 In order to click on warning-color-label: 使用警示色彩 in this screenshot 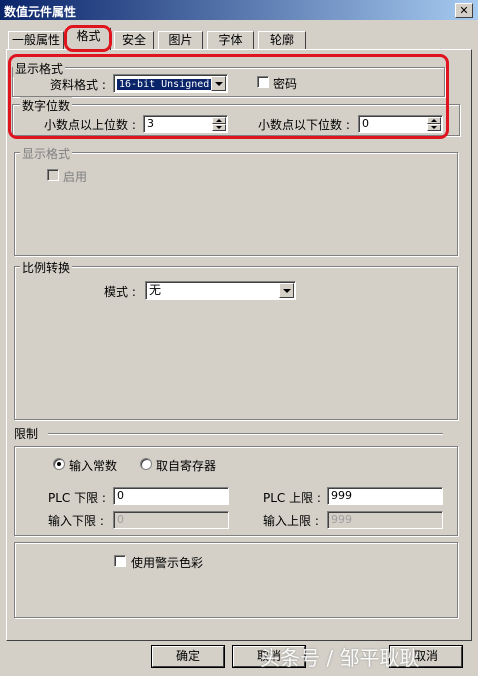, I will do `click(167, 563)`.